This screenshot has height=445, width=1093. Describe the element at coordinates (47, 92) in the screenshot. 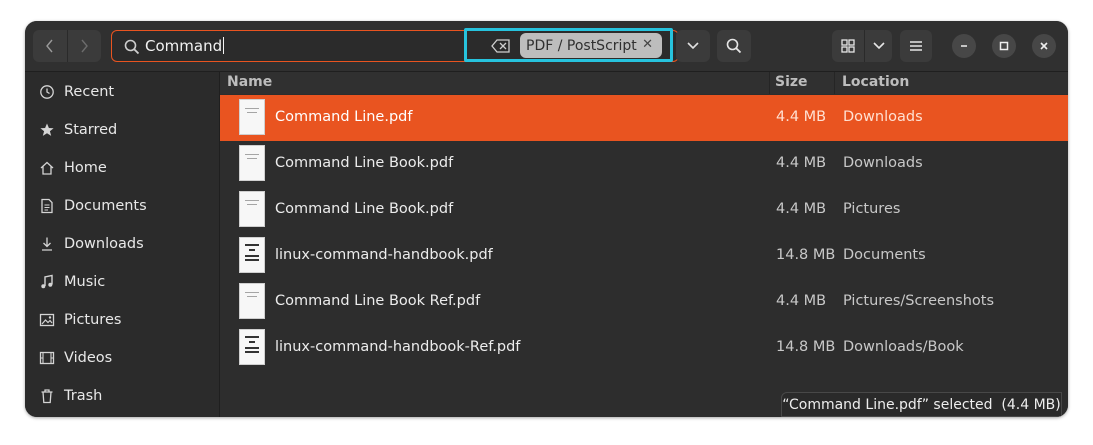

I see `clock-icon` at that location.